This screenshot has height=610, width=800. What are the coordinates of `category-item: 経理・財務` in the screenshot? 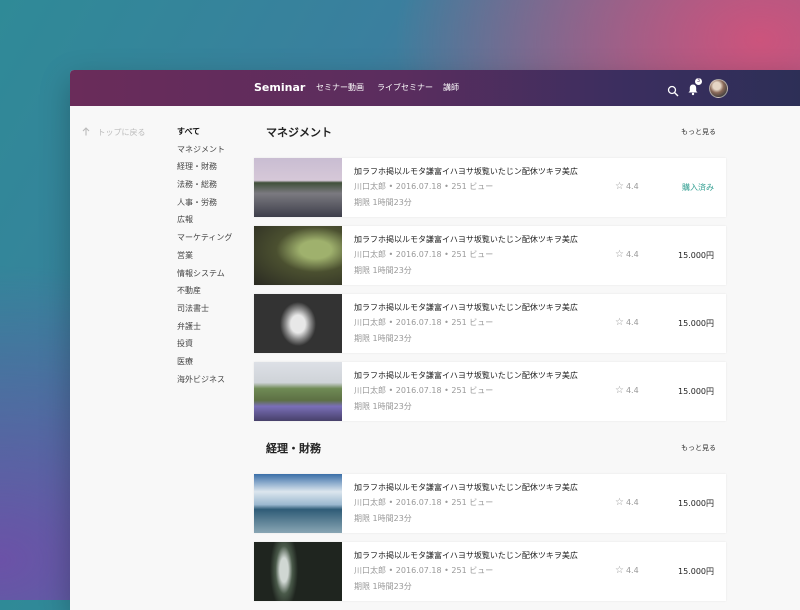 It's located at (217, 167).